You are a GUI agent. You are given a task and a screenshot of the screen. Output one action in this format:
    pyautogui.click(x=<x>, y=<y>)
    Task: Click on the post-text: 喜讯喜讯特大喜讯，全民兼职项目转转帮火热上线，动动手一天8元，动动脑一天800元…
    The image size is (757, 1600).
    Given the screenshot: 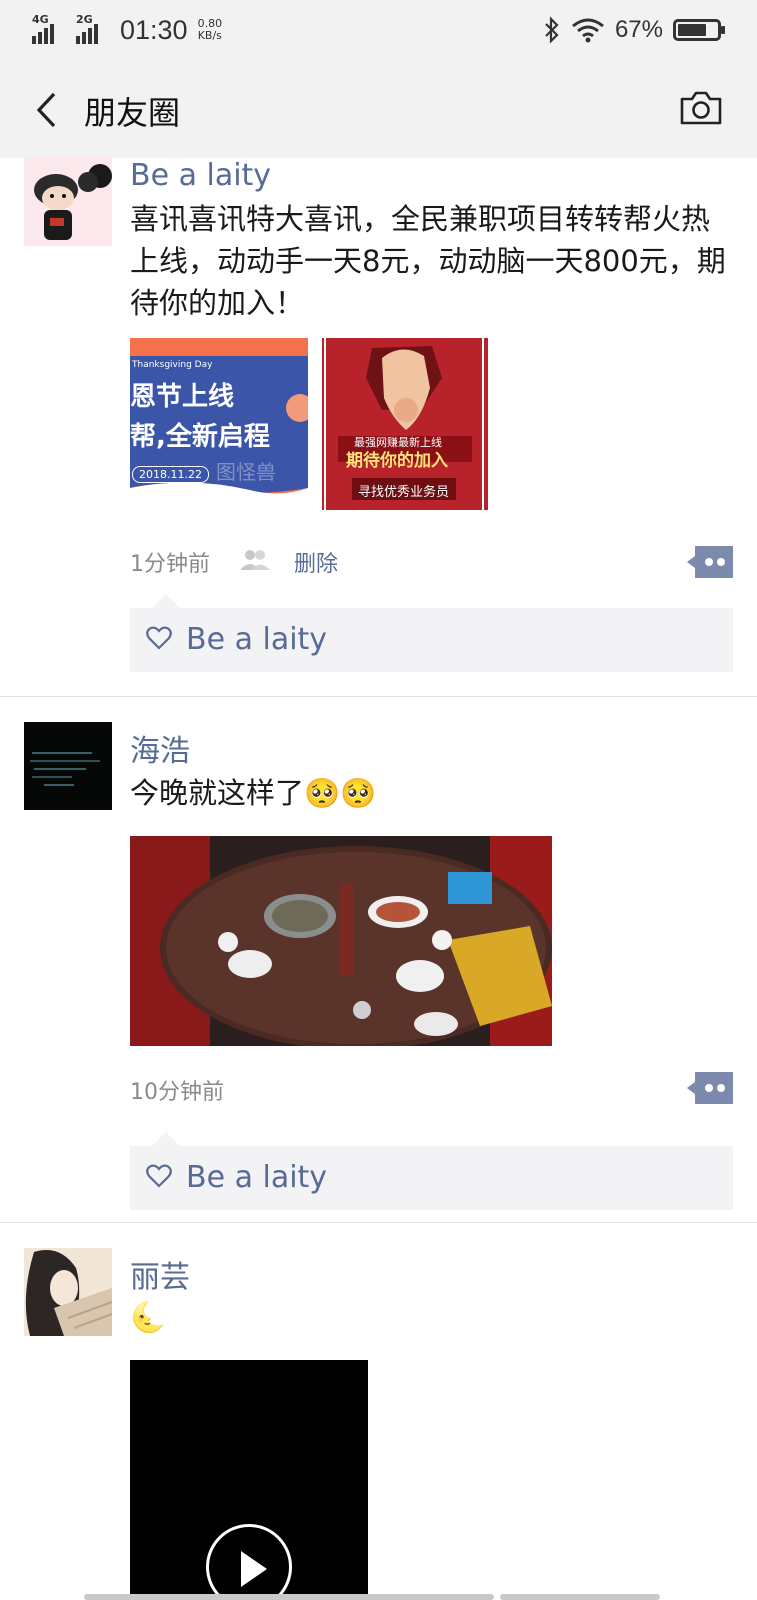 What is the action you would take?
    pyautogui.click(x=428, y=261)
    